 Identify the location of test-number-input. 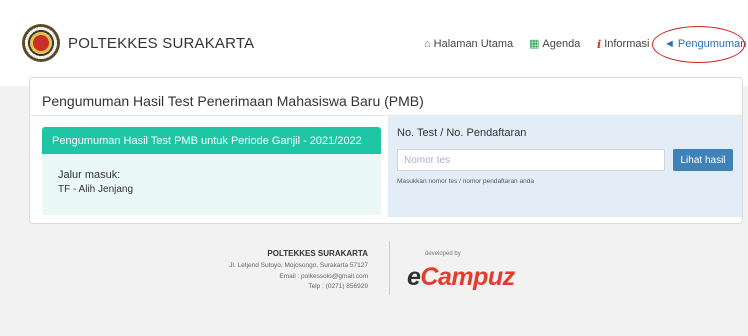
(531, 160).